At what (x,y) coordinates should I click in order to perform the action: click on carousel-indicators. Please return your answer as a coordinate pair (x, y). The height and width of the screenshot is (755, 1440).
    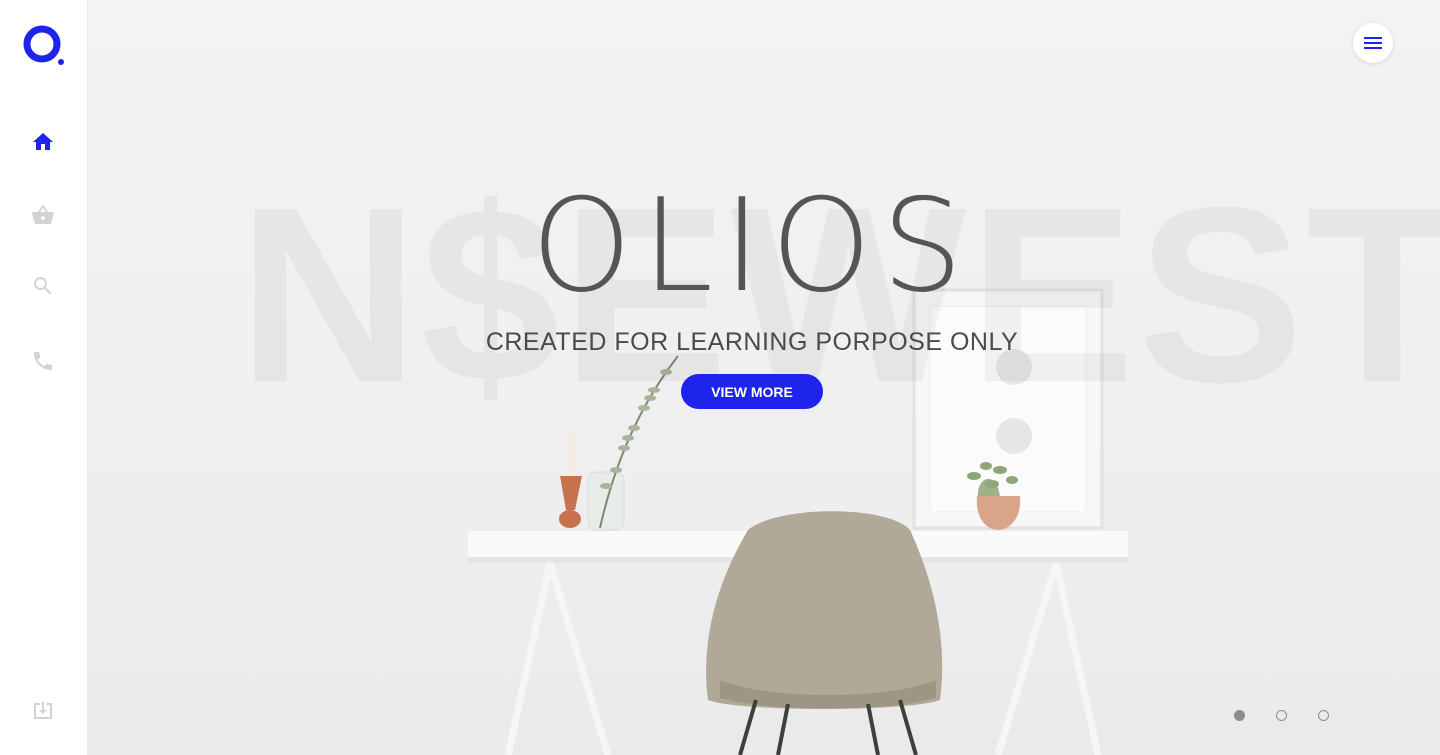
    Looking at the image, I should click on (1284, 716).